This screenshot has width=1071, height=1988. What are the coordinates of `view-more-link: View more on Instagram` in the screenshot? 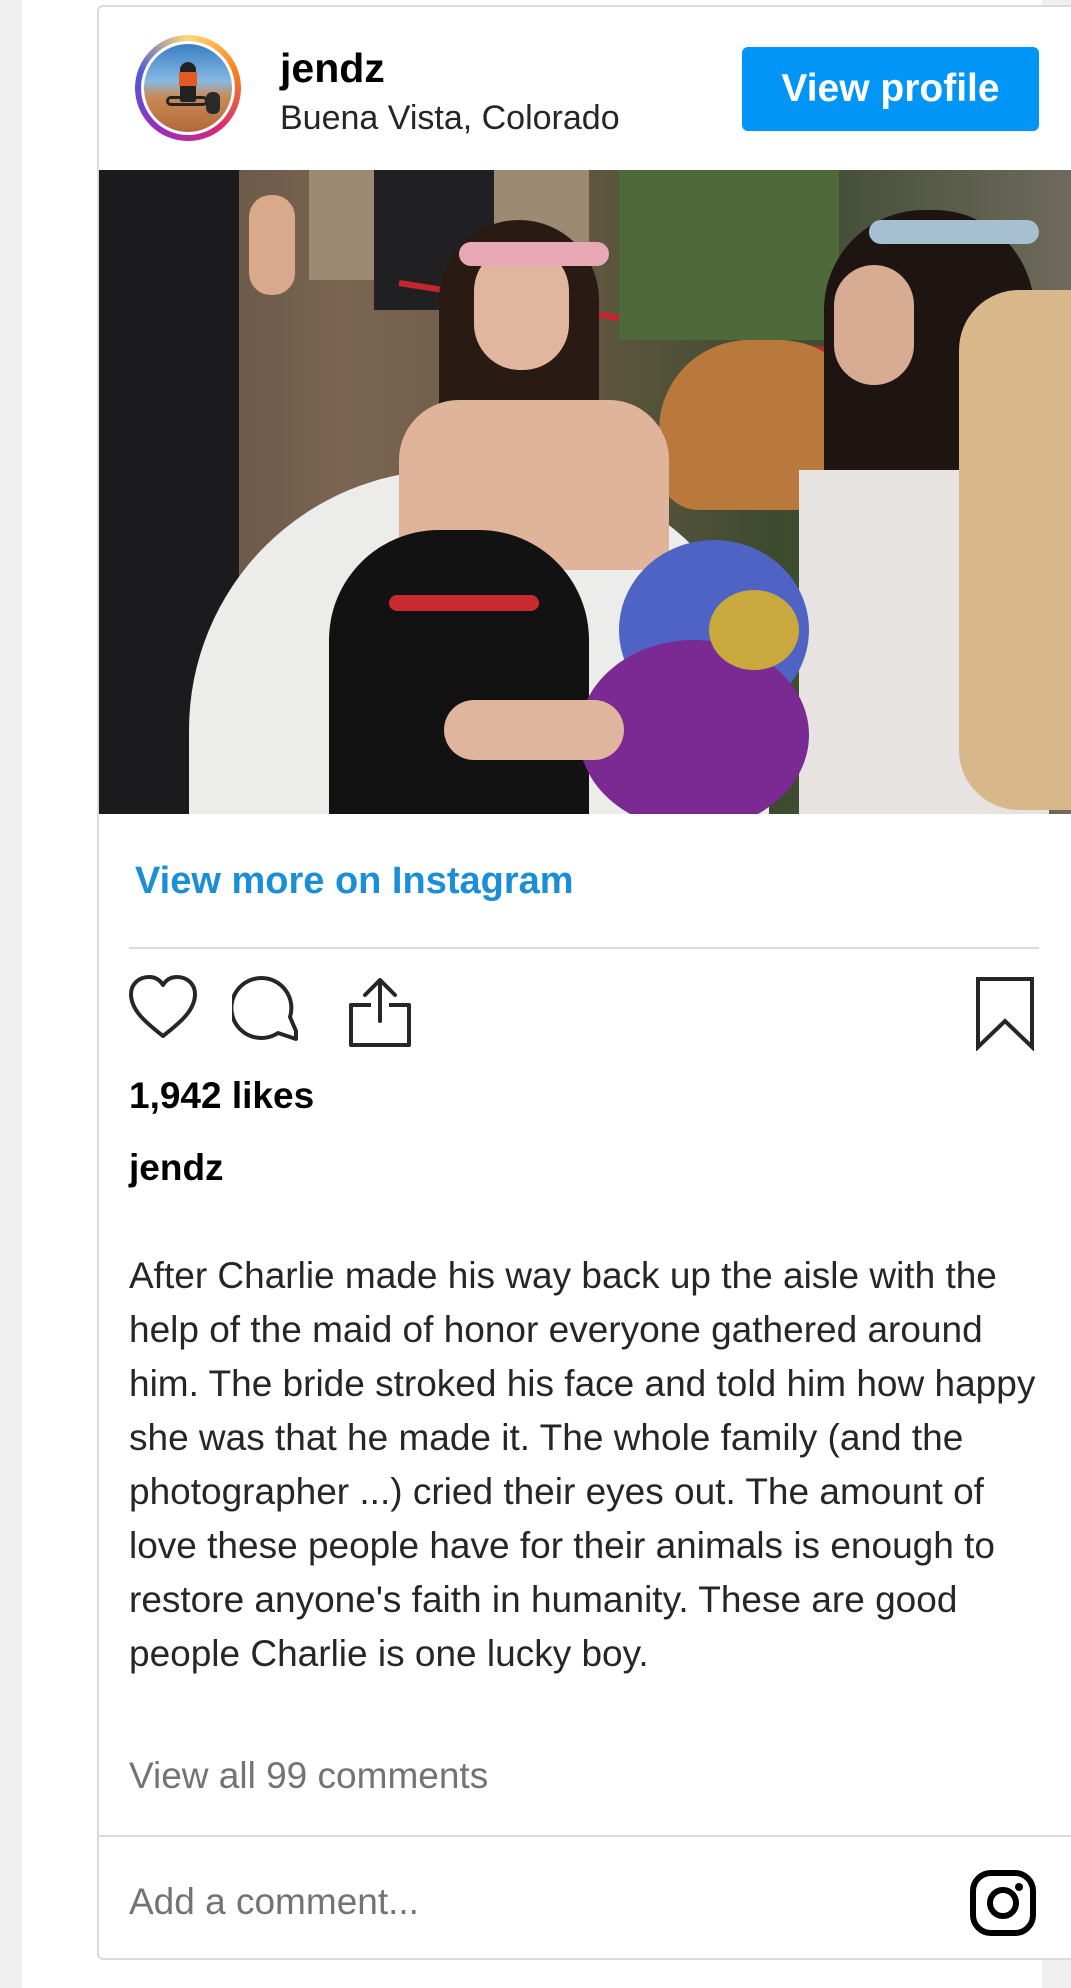 It's located at (354, 881).